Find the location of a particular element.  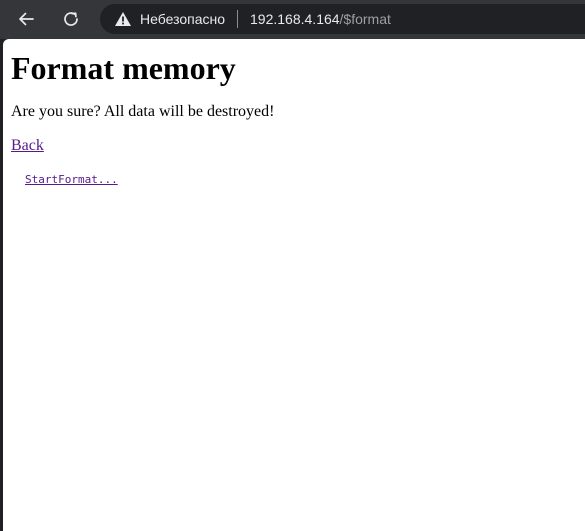

address-bar: Небезопасно 192.168.4.164/$format is located at coordinates (342, 19).